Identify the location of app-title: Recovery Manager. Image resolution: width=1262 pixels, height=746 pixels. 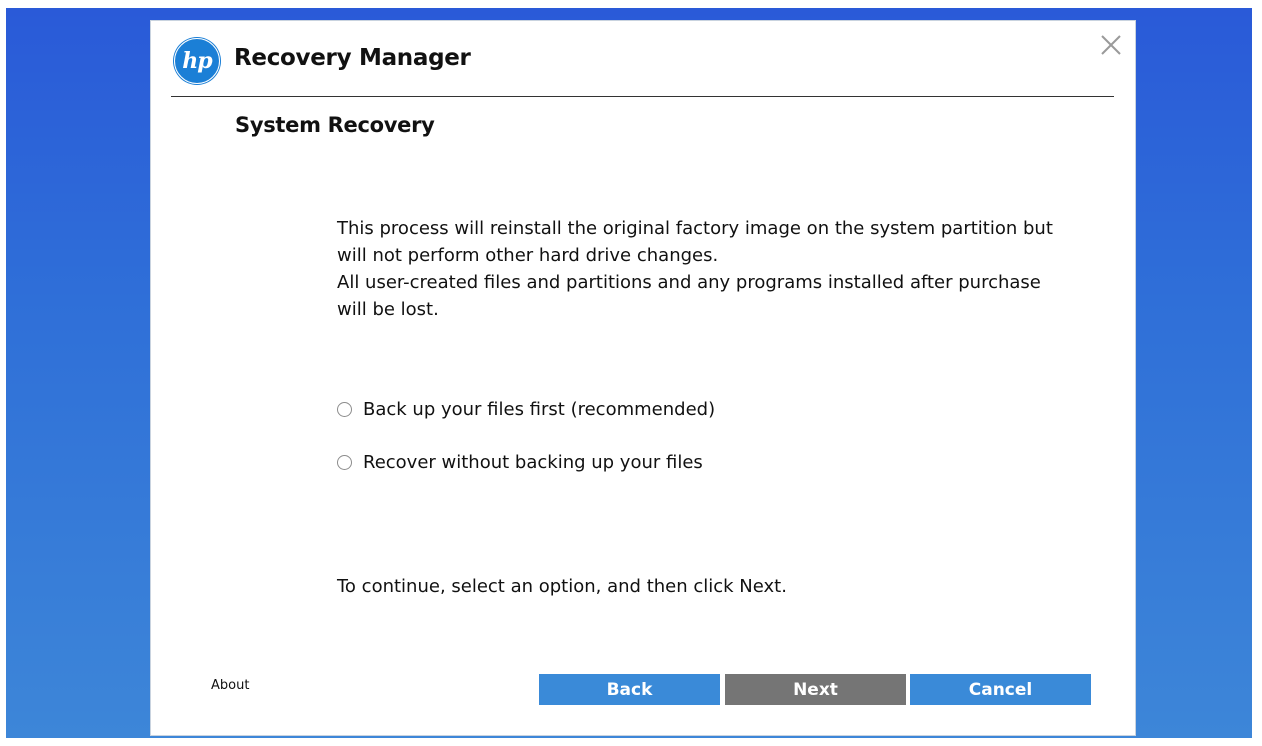
(352, 58).